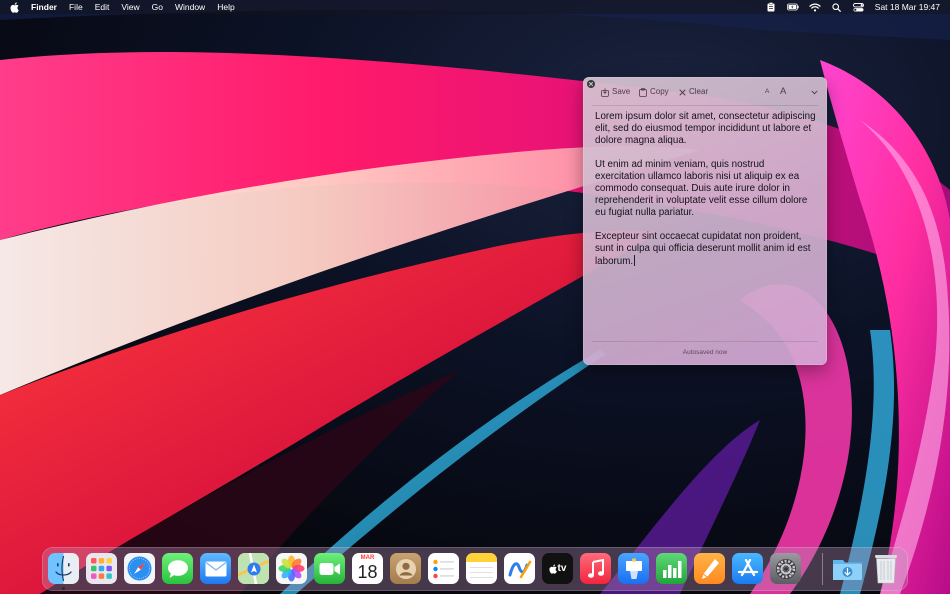 This screenshot has width=950, height=594. I want to click on dock-maps, so click(253, 568).